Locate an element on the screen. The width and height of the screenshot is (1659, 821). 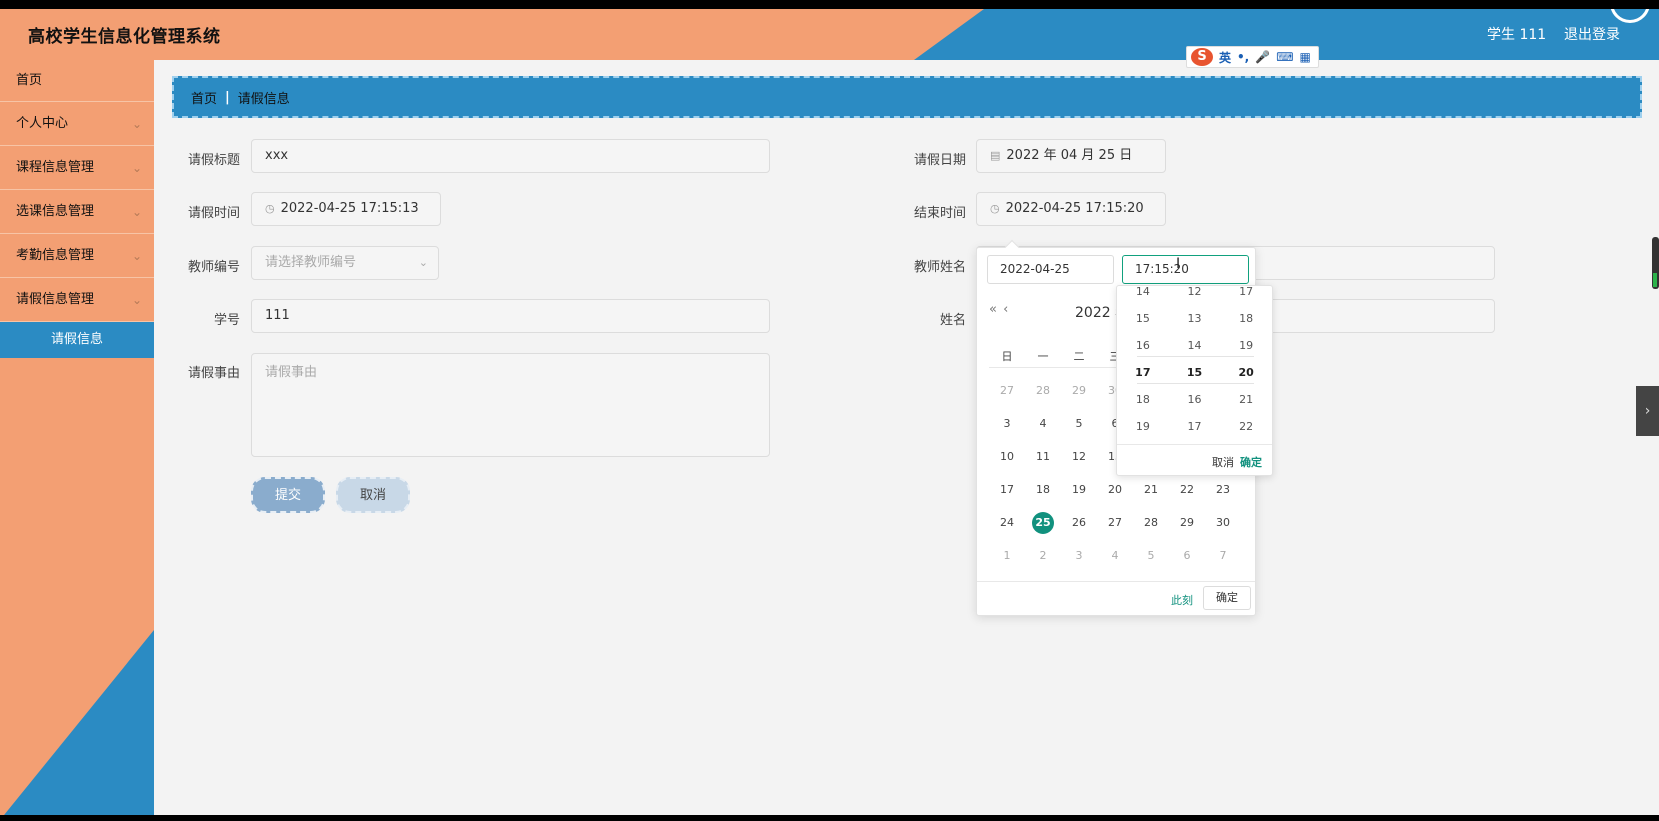
prev-year-month-icon: « ‹ is located at coordinates (999, 309).